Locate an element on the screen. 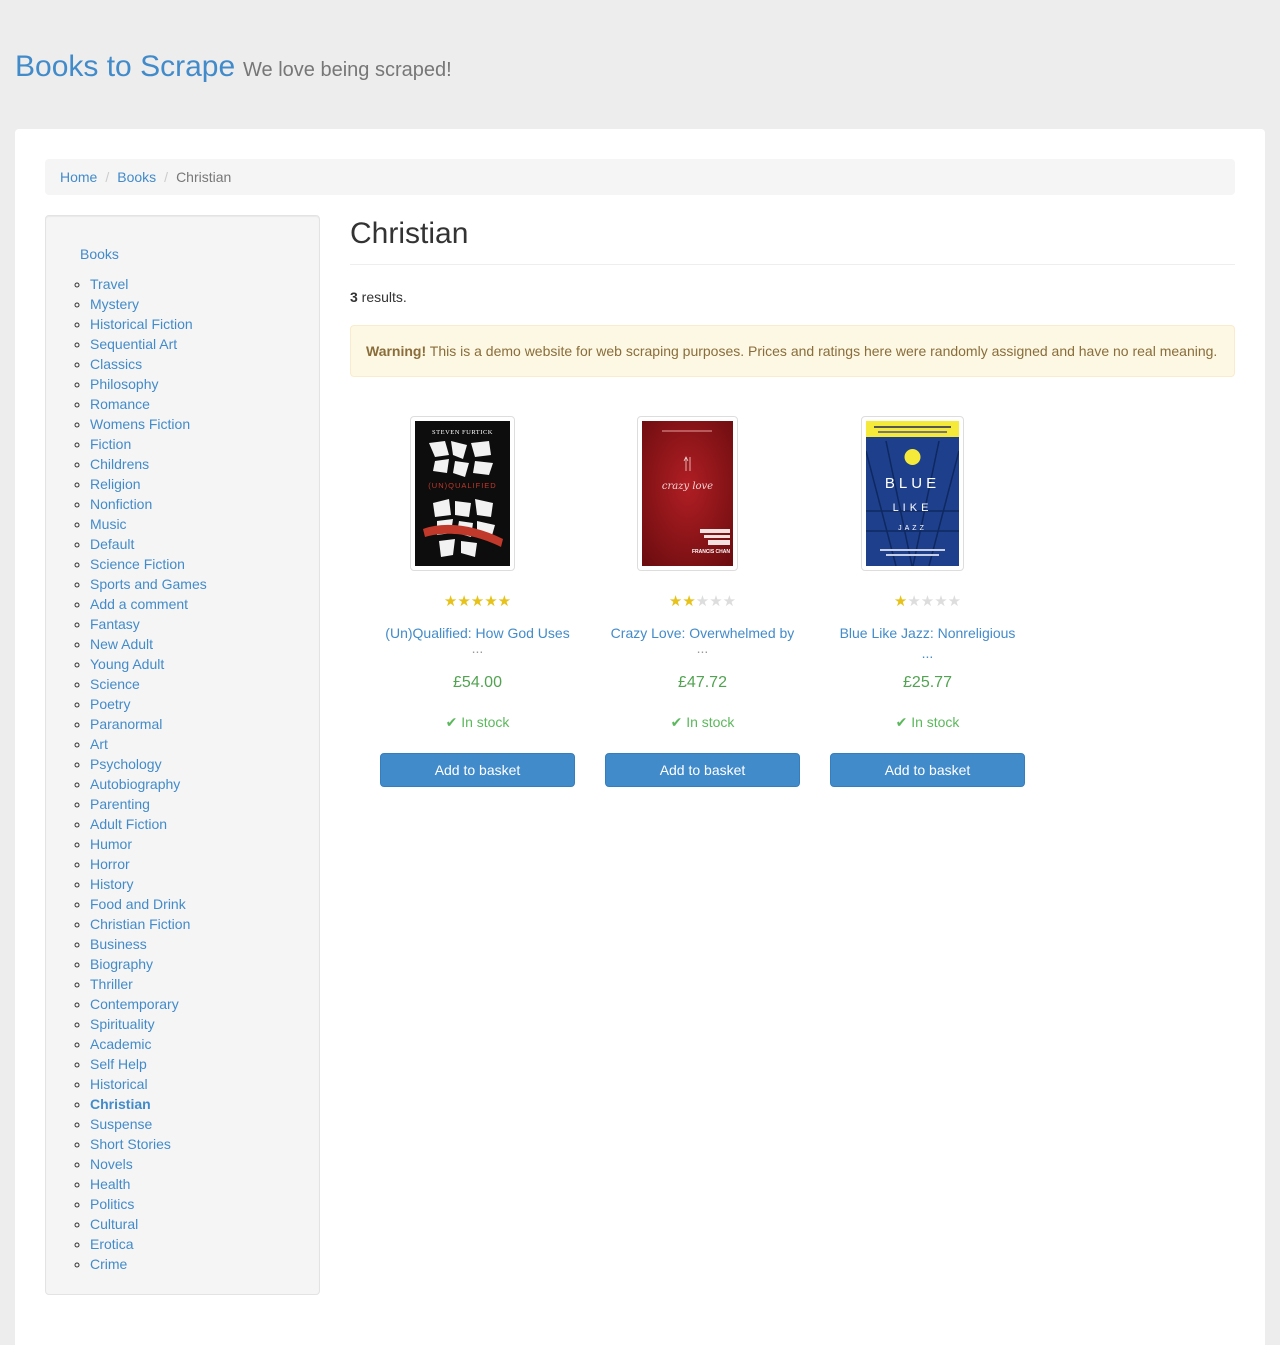 The image size is (1280, 1345). sidebar-category-link: Thriller is located at coordinates (111, 984).